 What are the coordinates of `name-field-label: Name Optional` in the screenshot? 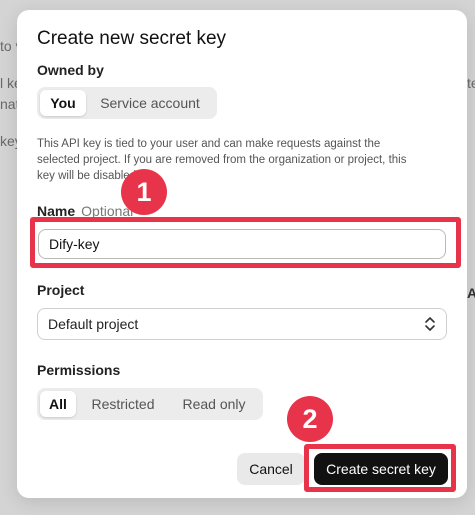 It's located at (85, 211).